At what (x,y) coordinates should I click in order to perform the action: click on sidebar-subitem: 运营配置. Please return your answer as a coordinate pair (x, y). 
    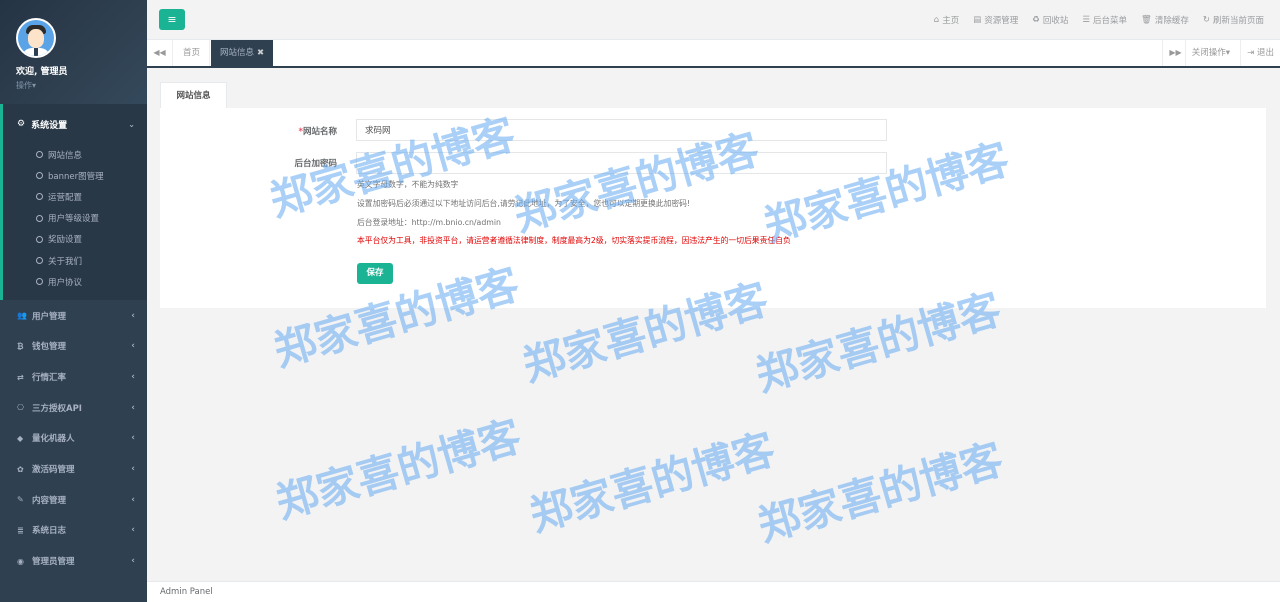
    Looking at the image, I should click on (75, 196).